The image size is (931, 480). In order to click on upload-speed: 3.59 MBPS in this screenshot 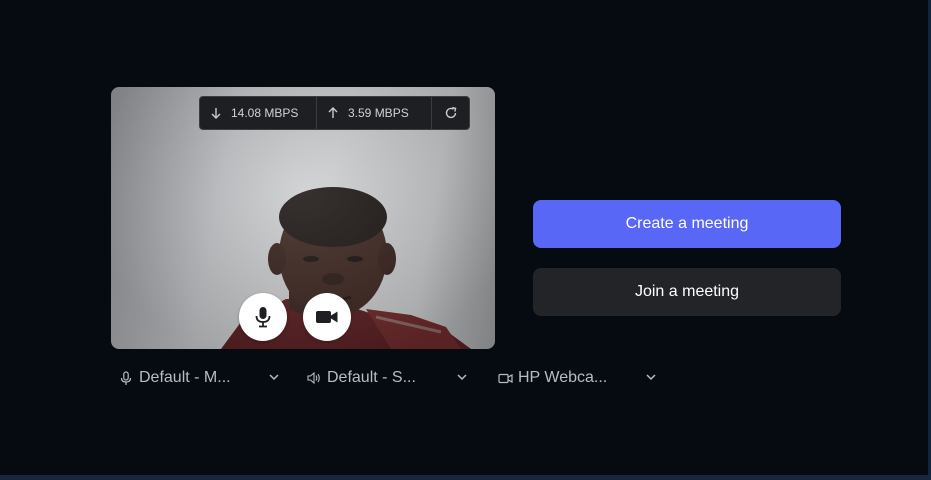, I will do `click(374, 113)`.